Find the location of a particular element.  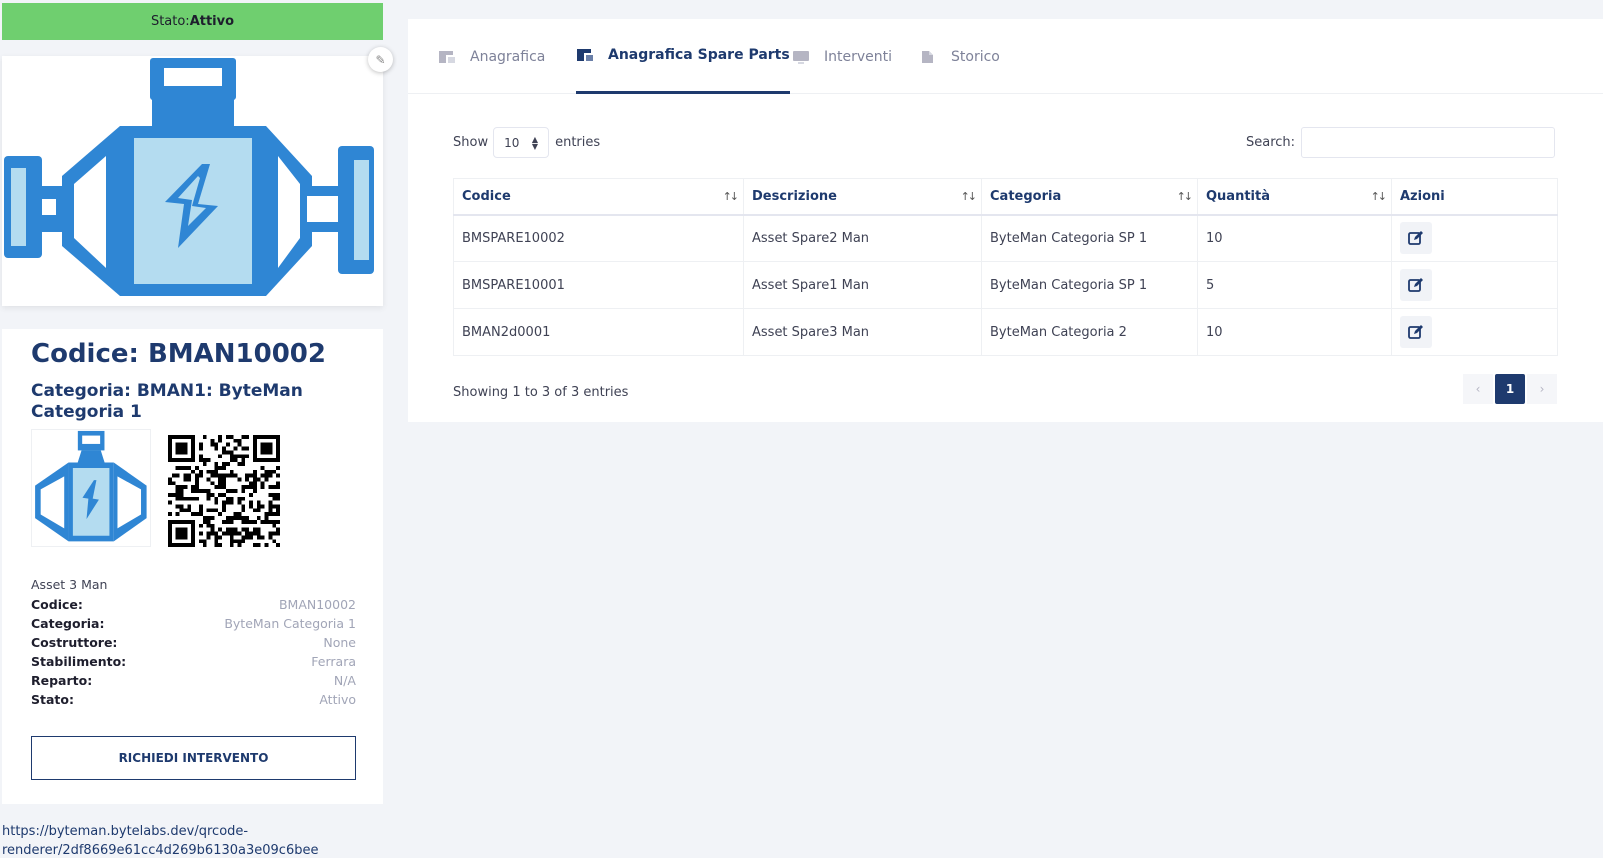

document-icon is located at coordinates (927, 56).